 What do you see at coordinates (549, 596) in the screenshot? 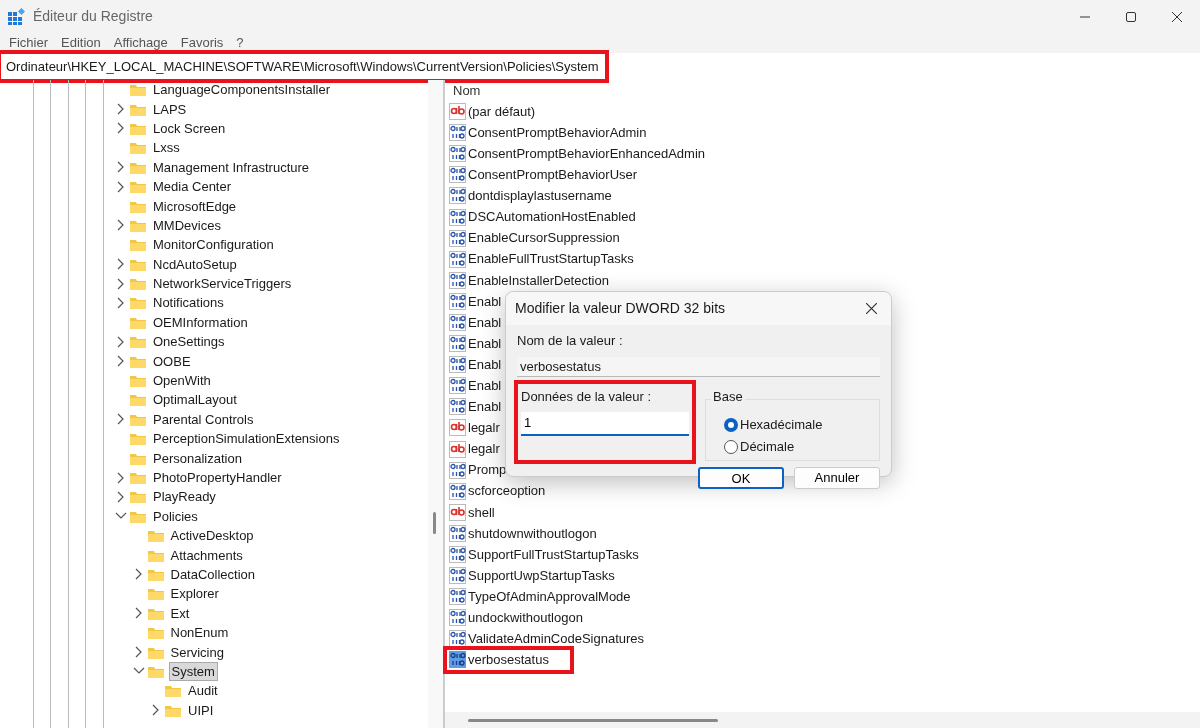
I see `value-name: TypeOfAdminApprovalMode` at bounding box center [549, 596].